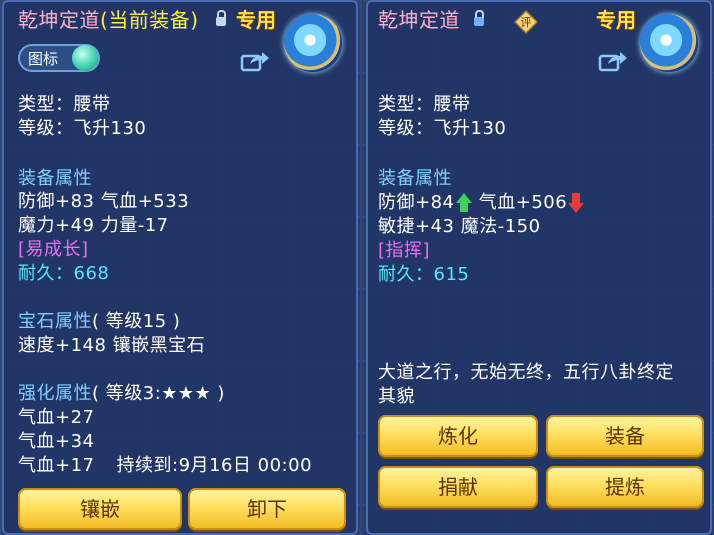 This screenshot has height=535, width=714. Describe the element at coordinates (158, 393) in the screenshot. I see `enhance-level: ( 等级3:★★★ )` at that location.